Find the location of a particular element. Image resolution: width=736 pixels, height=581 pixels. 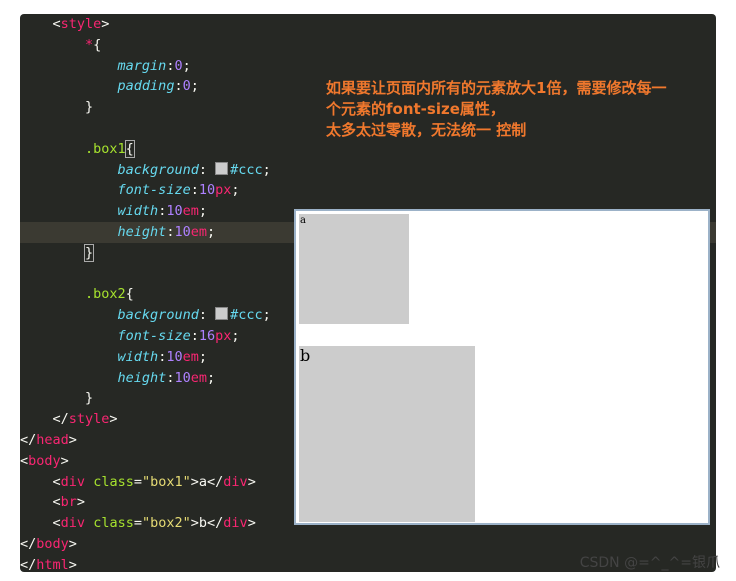

code-token: br is located at coordinates (68, 502).